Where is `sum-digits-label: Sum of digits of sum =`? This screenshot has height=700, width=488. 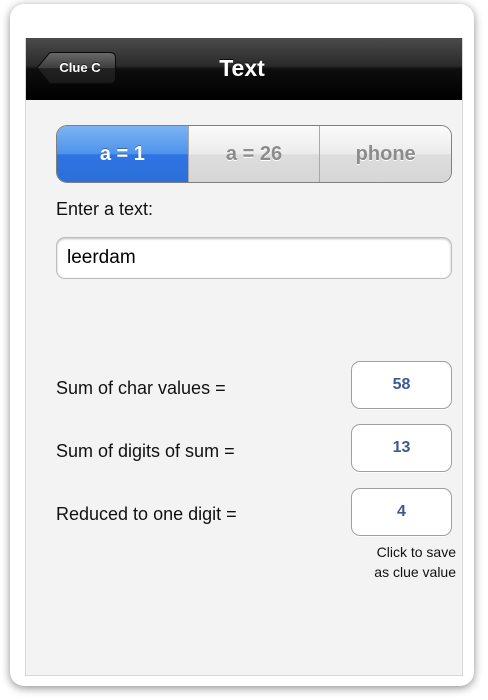 sum-digits-label: Sum of digits of sum = is located at coordinates (145, 451).